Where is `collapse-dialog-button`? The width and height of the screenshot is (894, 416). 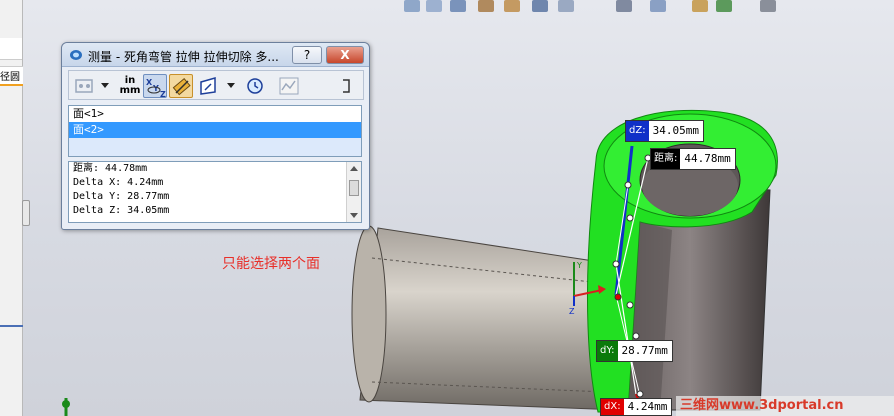 collapse-dialog-button is located at coordinates (347, 86).